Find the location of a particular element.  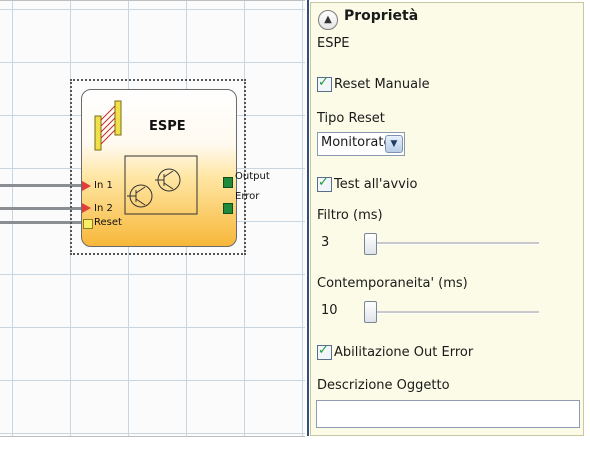

abilitazione-label: Abilitazione Out Error is located at coordinates (404, 352).